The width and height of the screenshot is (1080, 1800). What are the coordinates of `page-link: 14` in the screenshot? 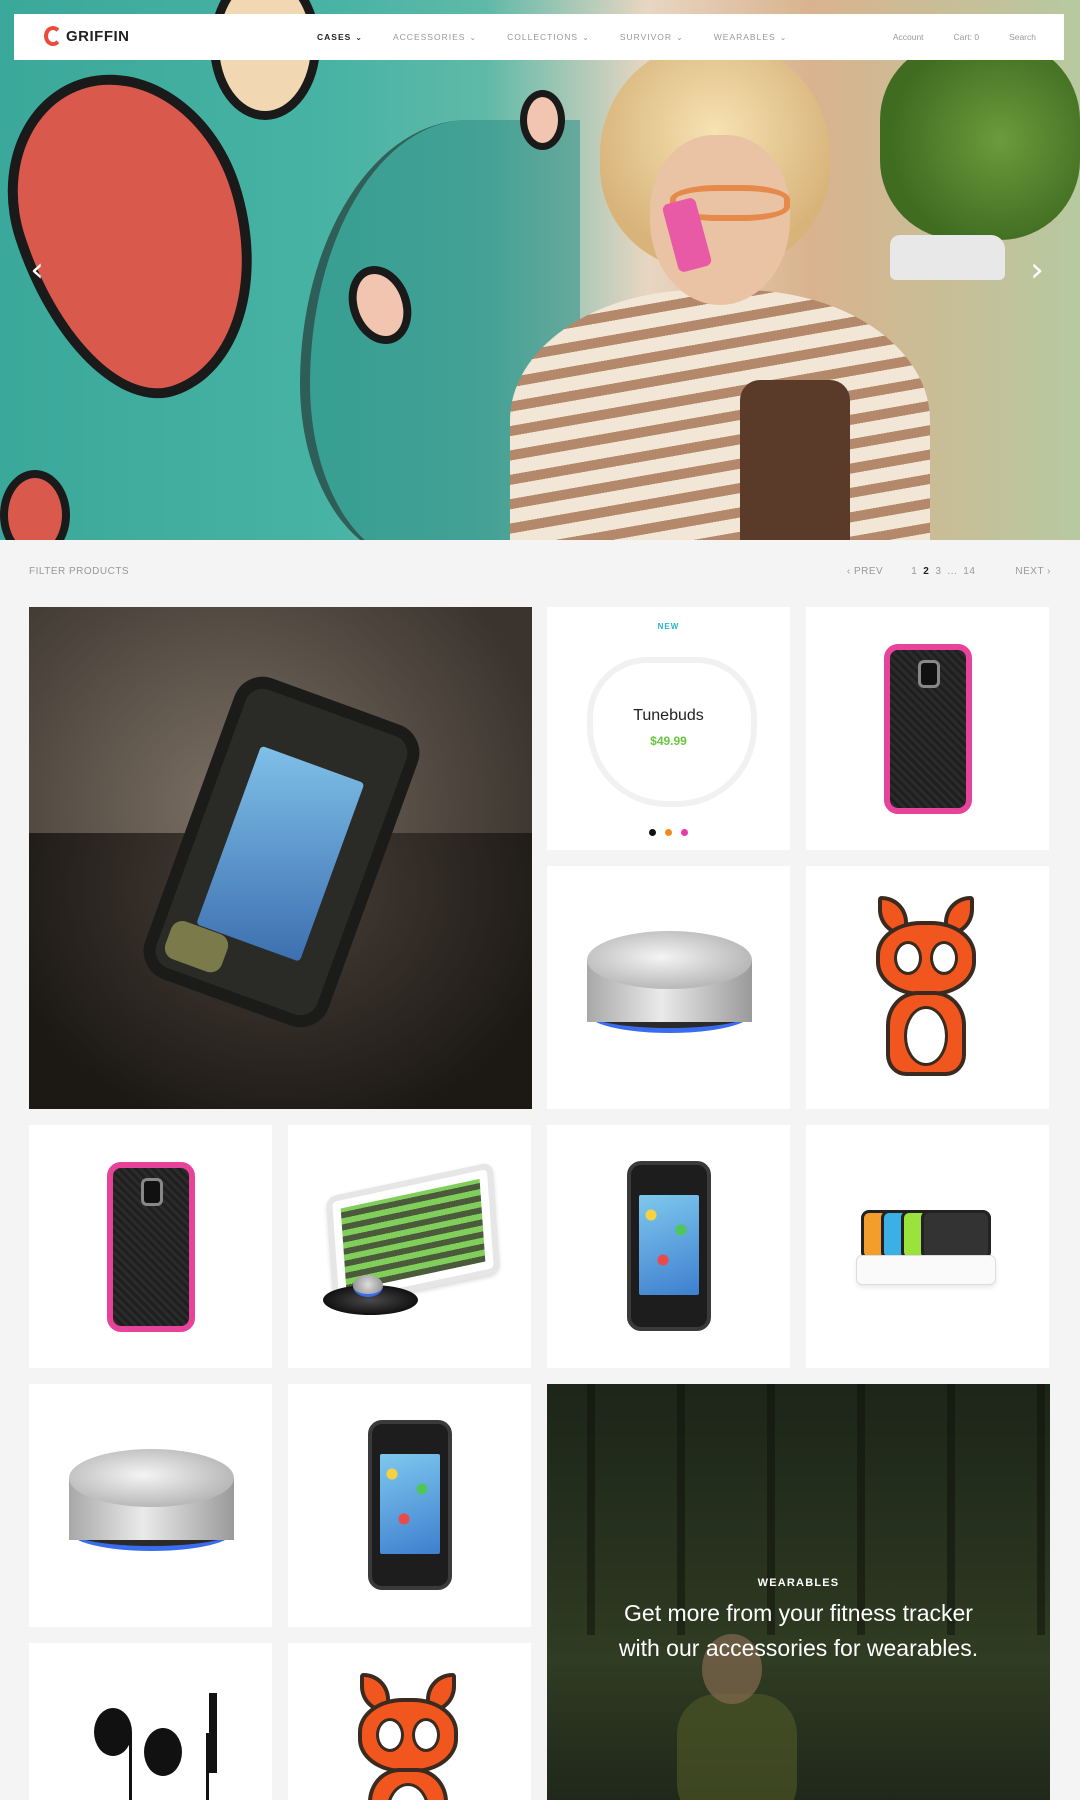 It's located at (969, 571).